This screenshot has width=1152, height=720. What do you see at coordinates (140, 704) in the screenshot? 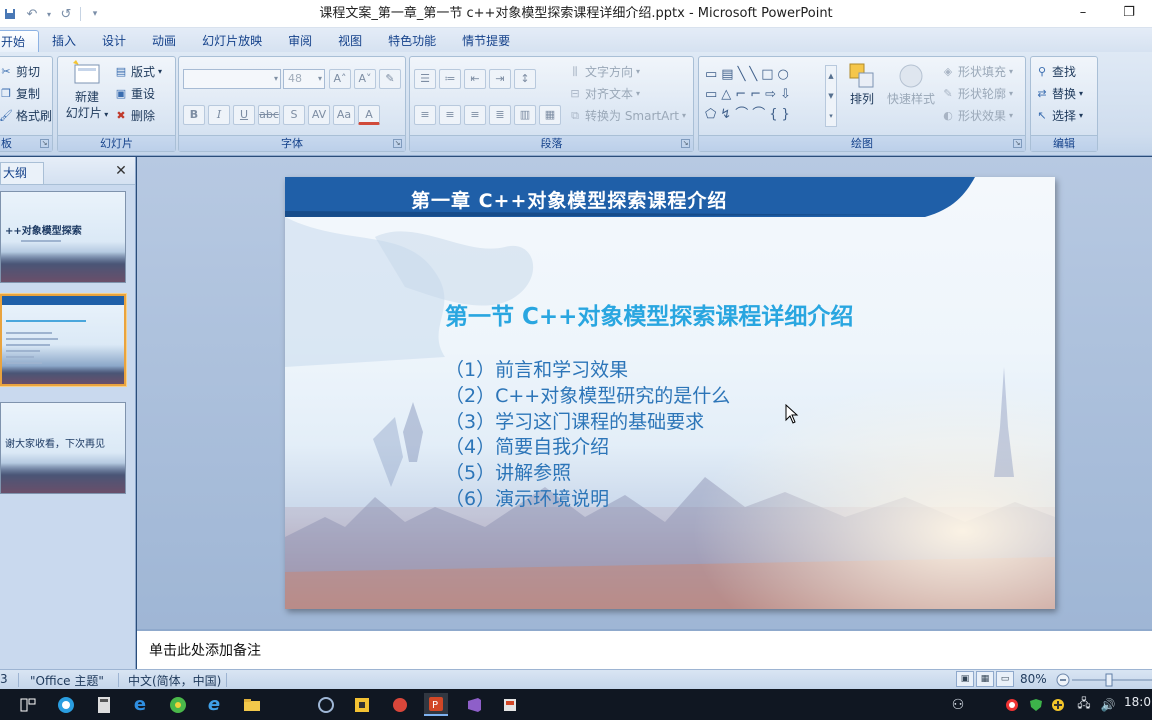
I see `edge-browser-icon: e` at bounding box center [140, 704].